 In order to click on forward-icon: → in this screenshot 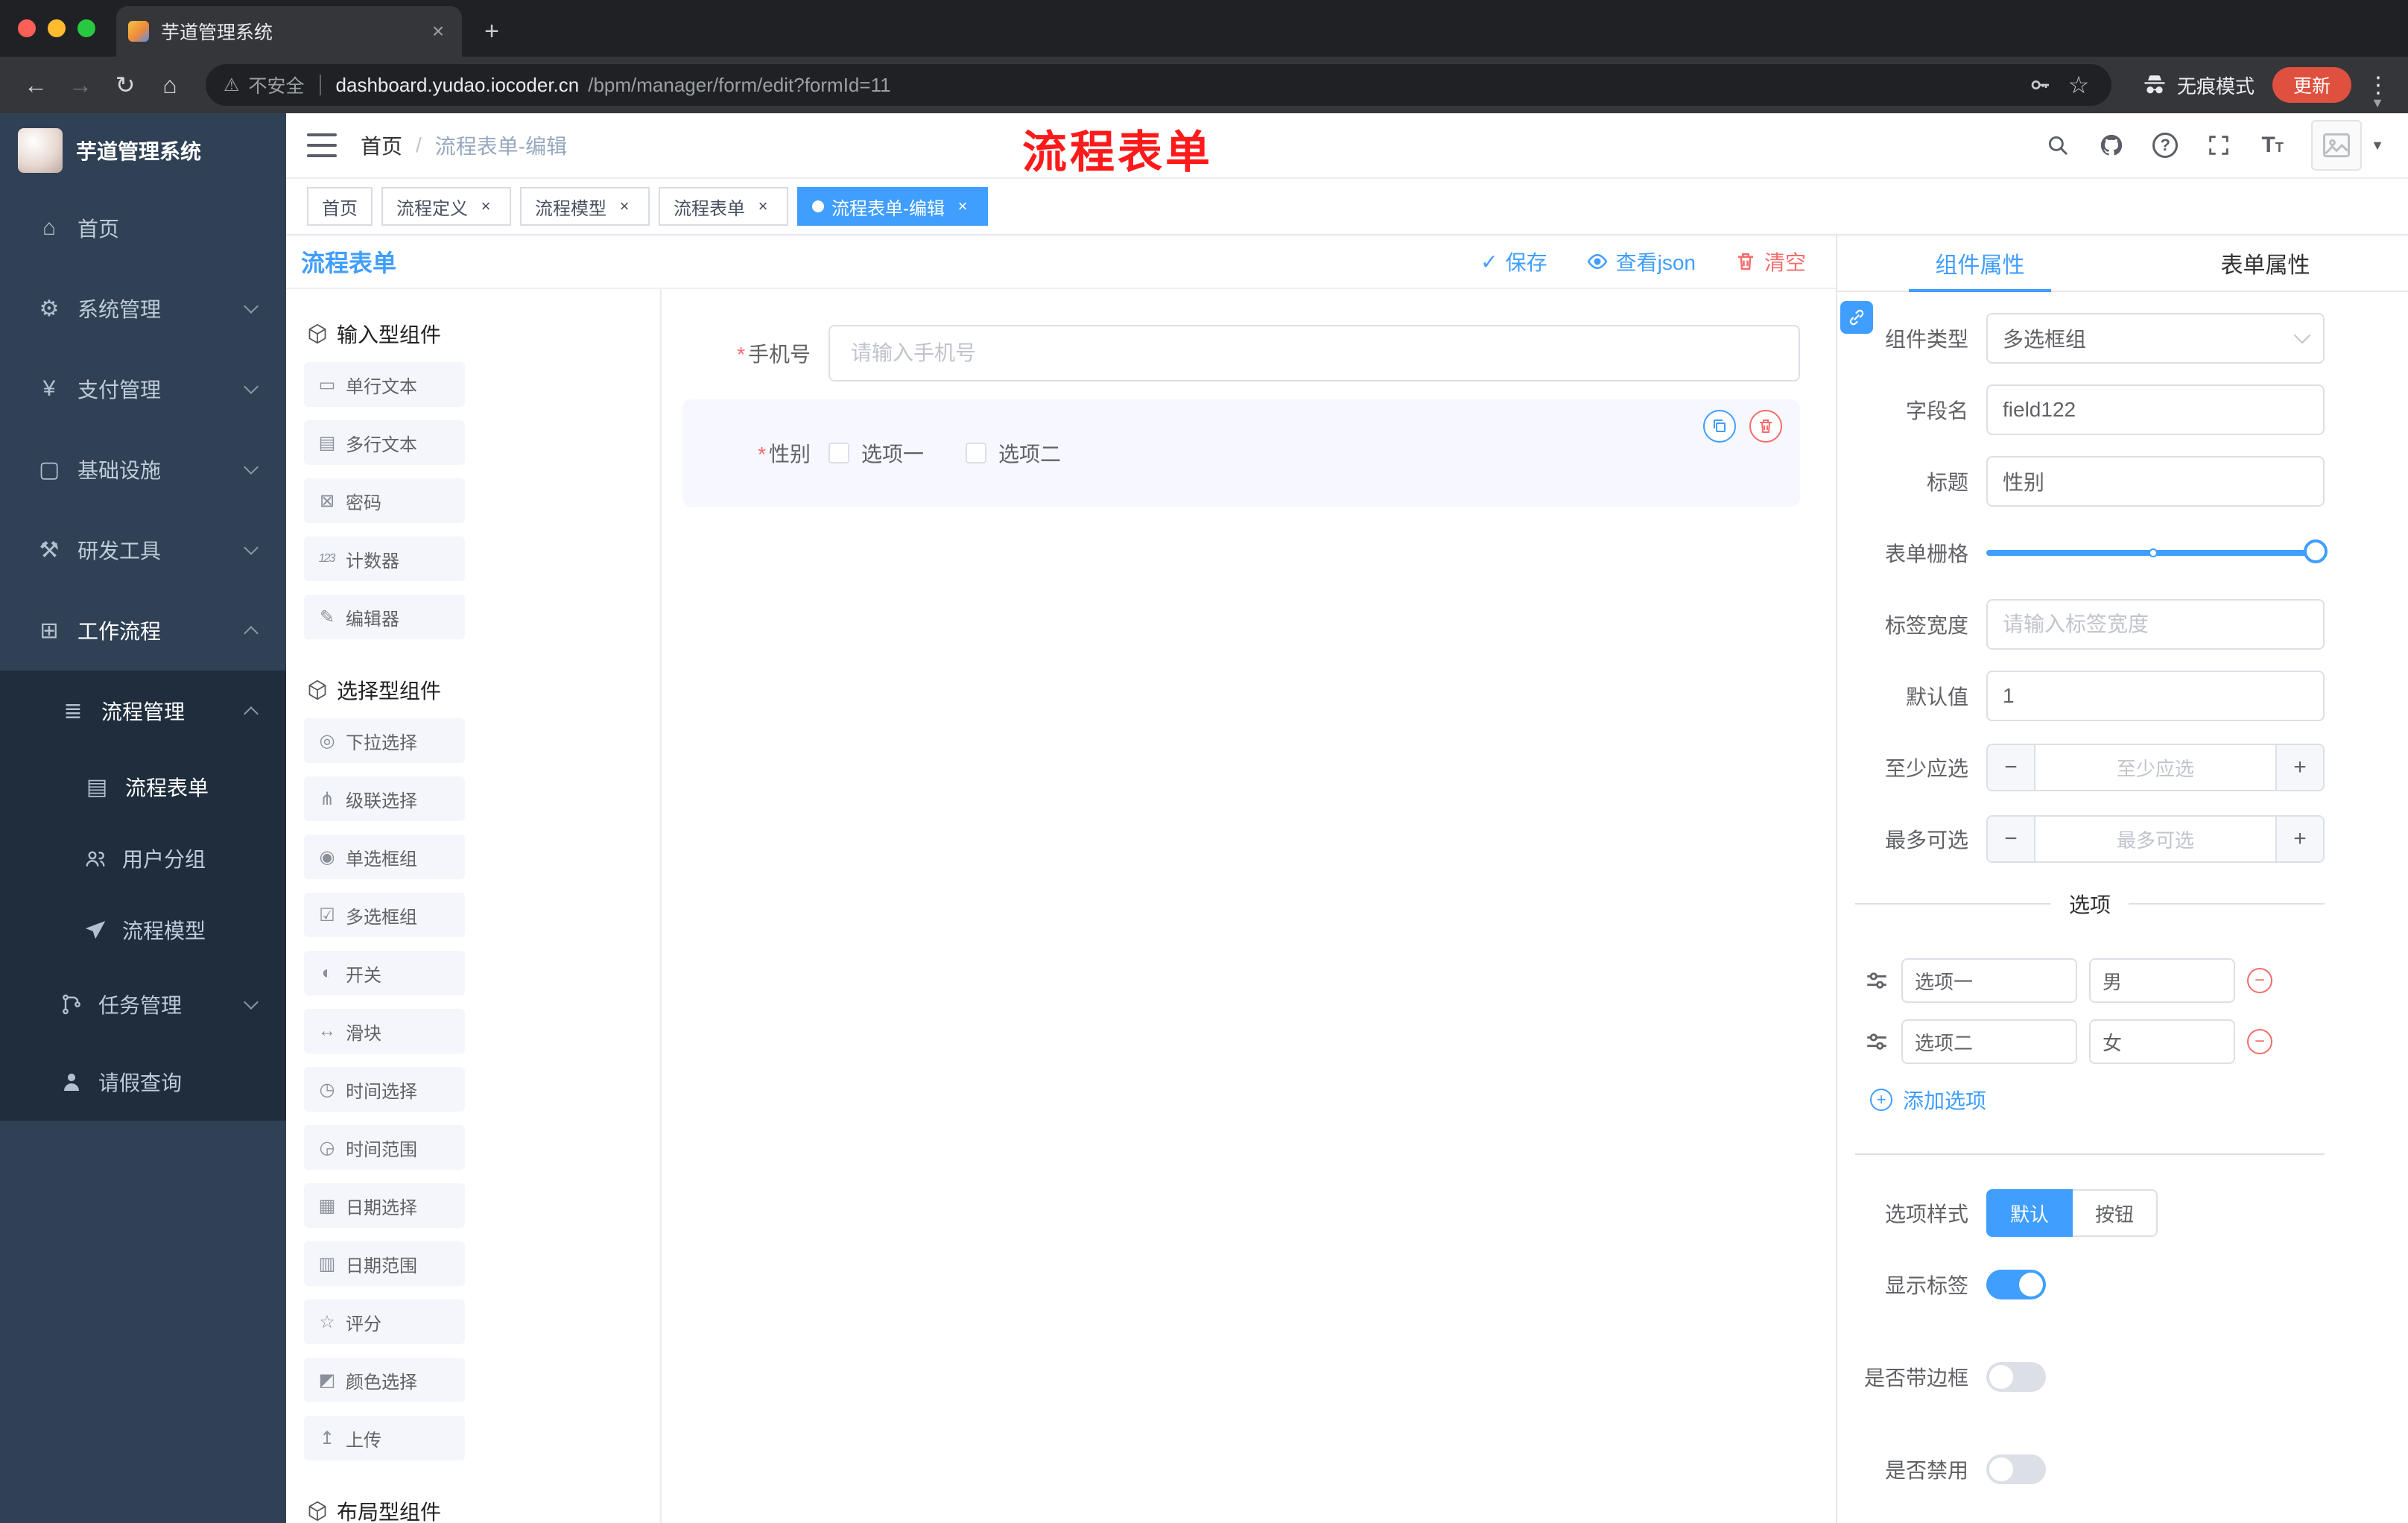, I will do `click(80, 85)`.